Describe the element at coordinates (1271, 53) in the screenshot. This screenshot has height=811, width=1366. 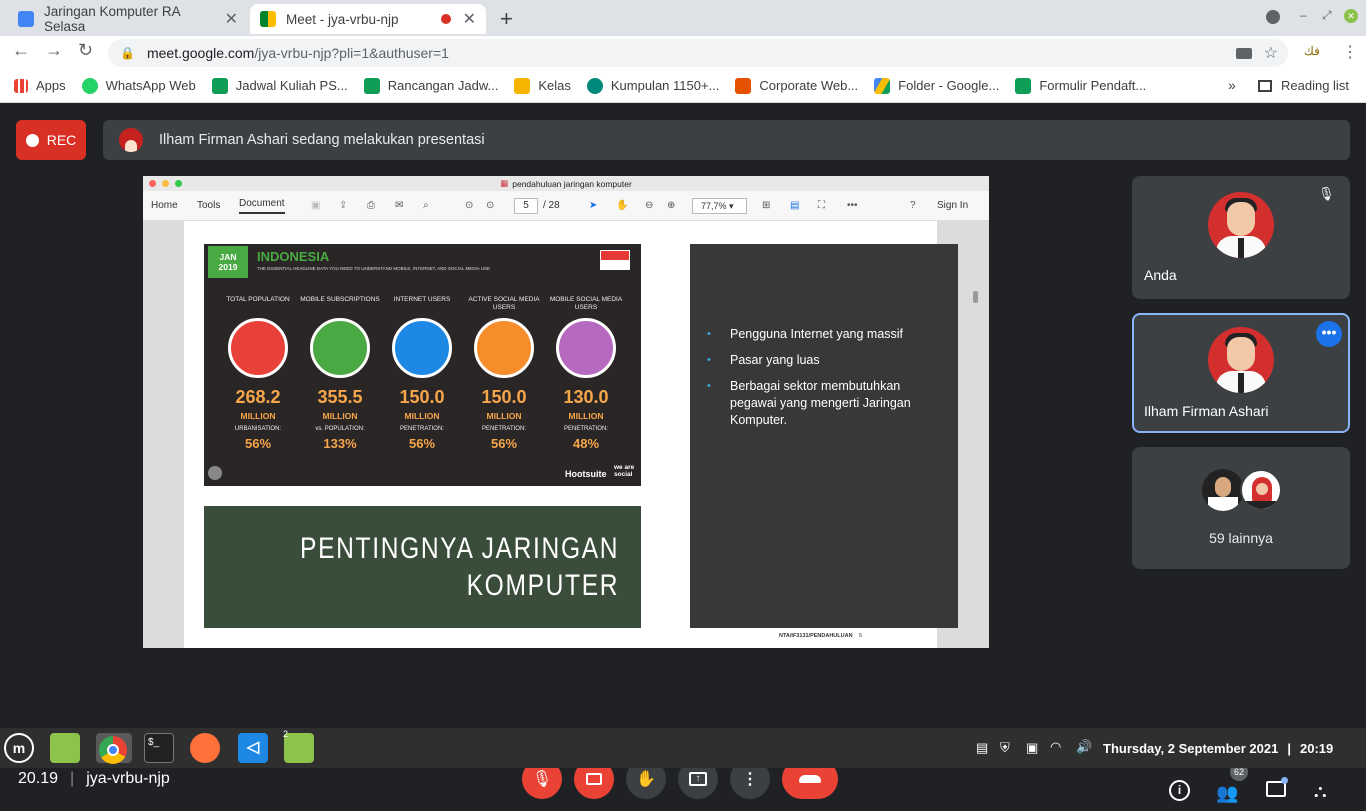
I see `star-icon: ☆` at that location.